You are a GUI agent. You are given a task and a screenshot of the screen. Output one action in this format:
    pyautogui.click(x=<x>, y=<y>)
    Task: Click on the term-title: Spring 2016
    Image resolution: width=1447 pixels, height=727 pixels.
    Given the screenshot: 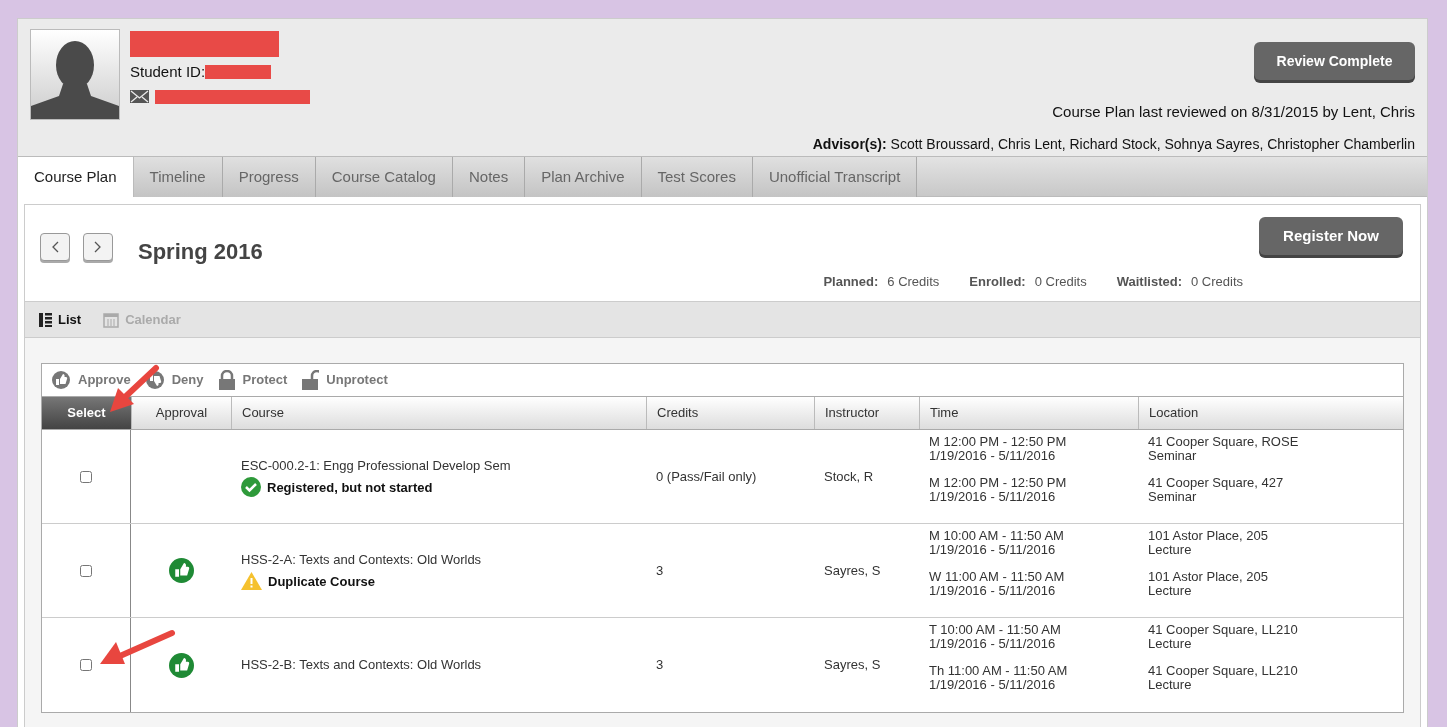 What is the action you would take?
    pyautogui.click(x=200, y=252)
    